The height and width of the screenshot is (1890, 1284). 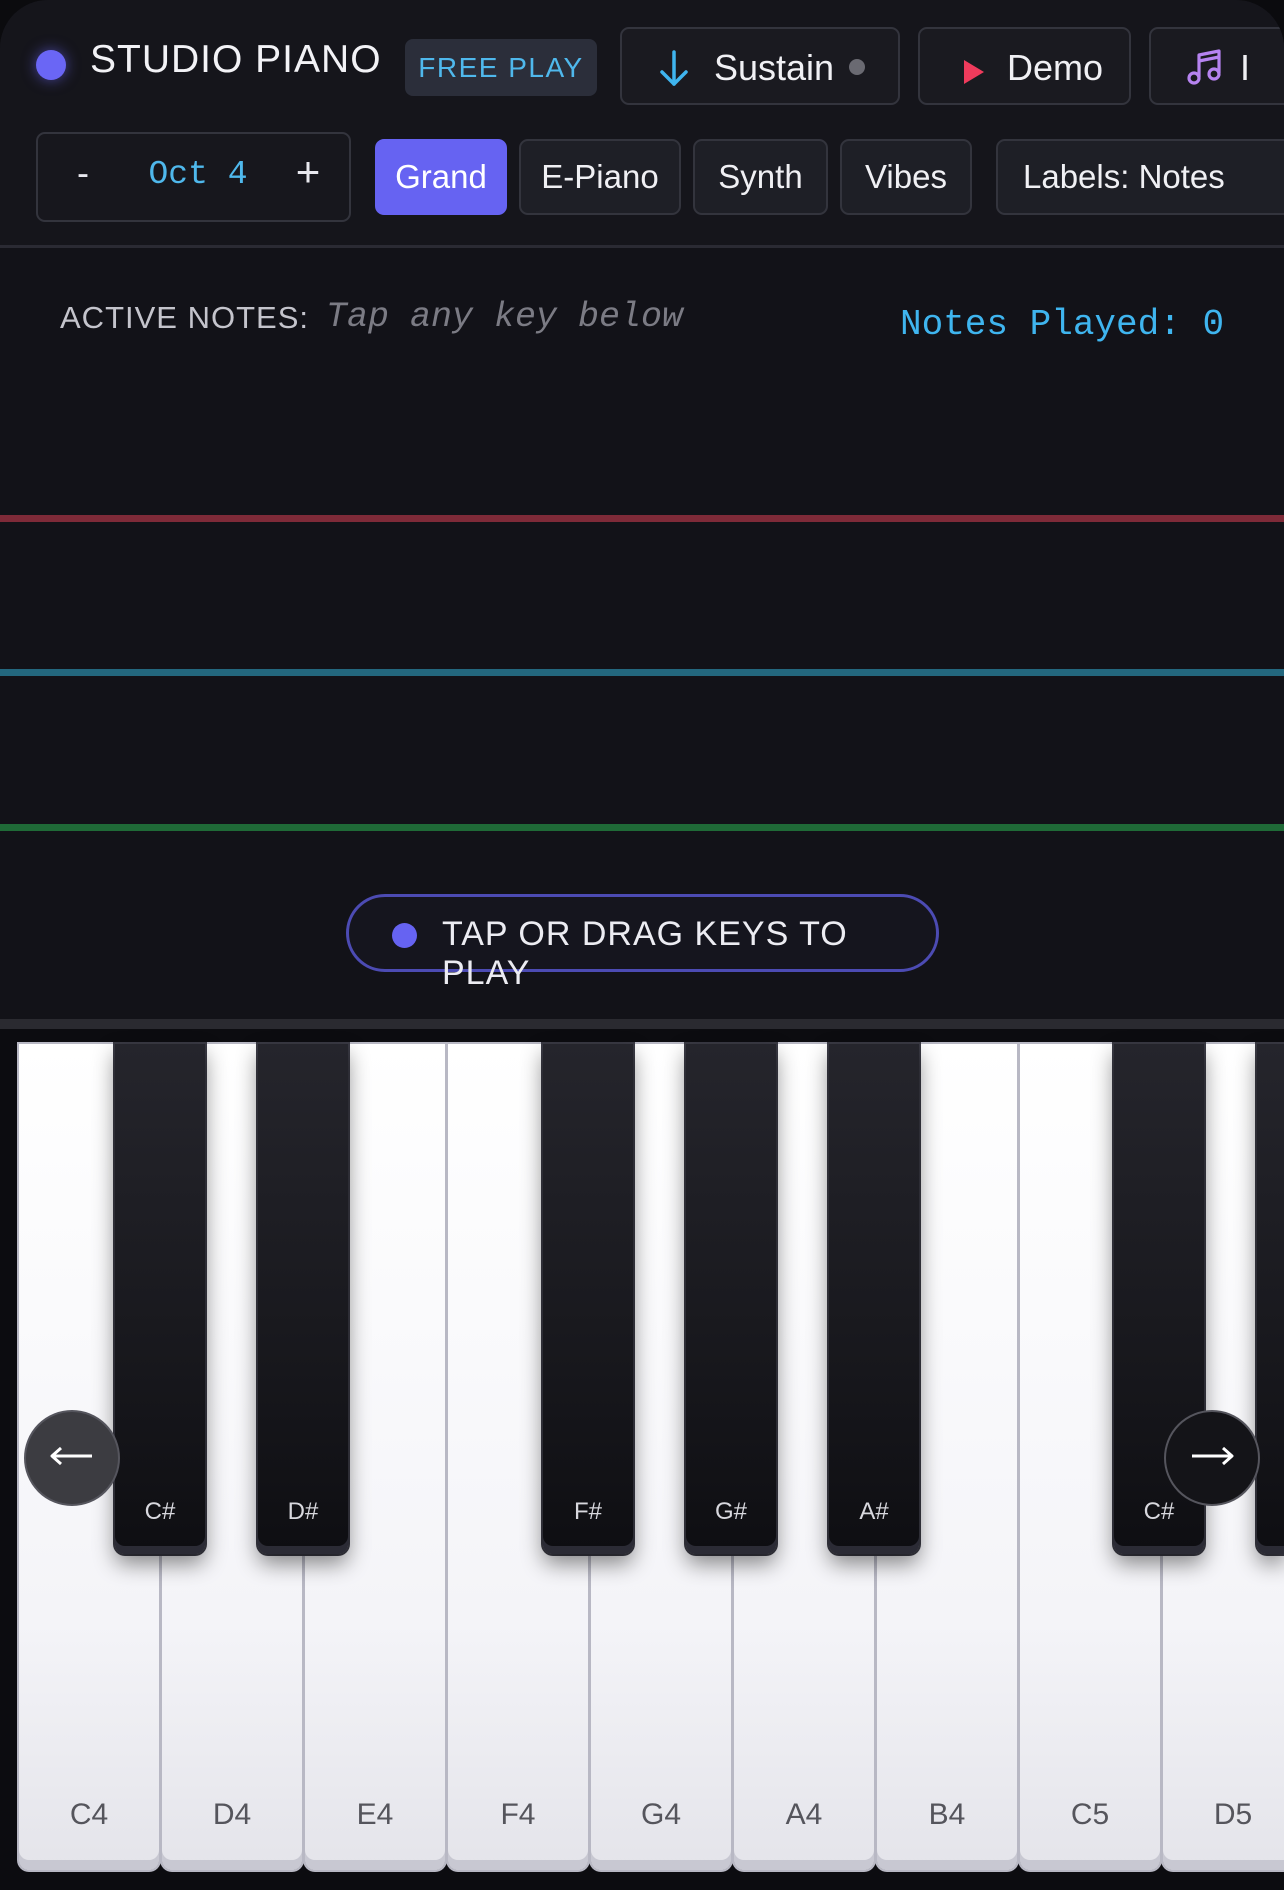 What do you see at coordinates (774, 67) in the screenshot?
I see `sustain-label: Sustain` at bounding box center [774, 67].